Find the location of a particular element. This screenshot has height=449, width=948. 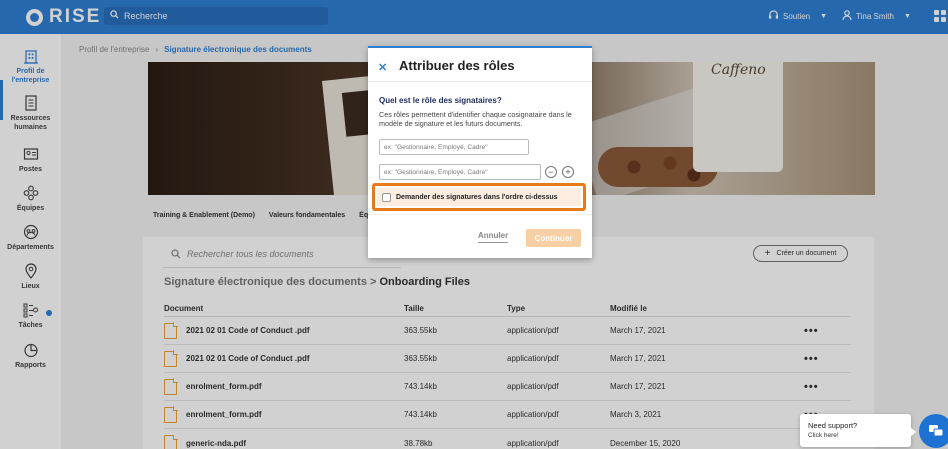

role-input-1: ex: "Gestionnaire, Employé, Cadre" is located at coordinates (454, 147).